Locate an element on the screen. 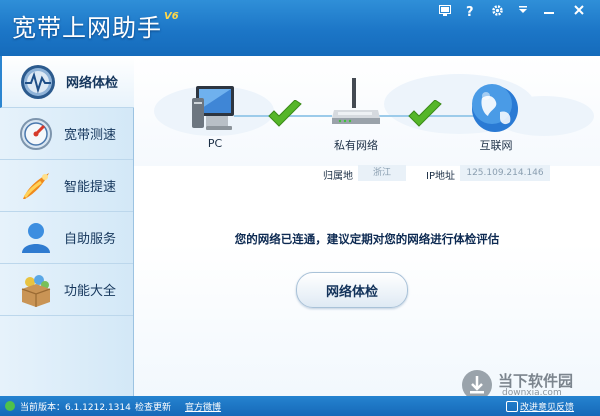 The width and height of the screenshot is (600, 416). user-icon is located at coordinates (36, 238).